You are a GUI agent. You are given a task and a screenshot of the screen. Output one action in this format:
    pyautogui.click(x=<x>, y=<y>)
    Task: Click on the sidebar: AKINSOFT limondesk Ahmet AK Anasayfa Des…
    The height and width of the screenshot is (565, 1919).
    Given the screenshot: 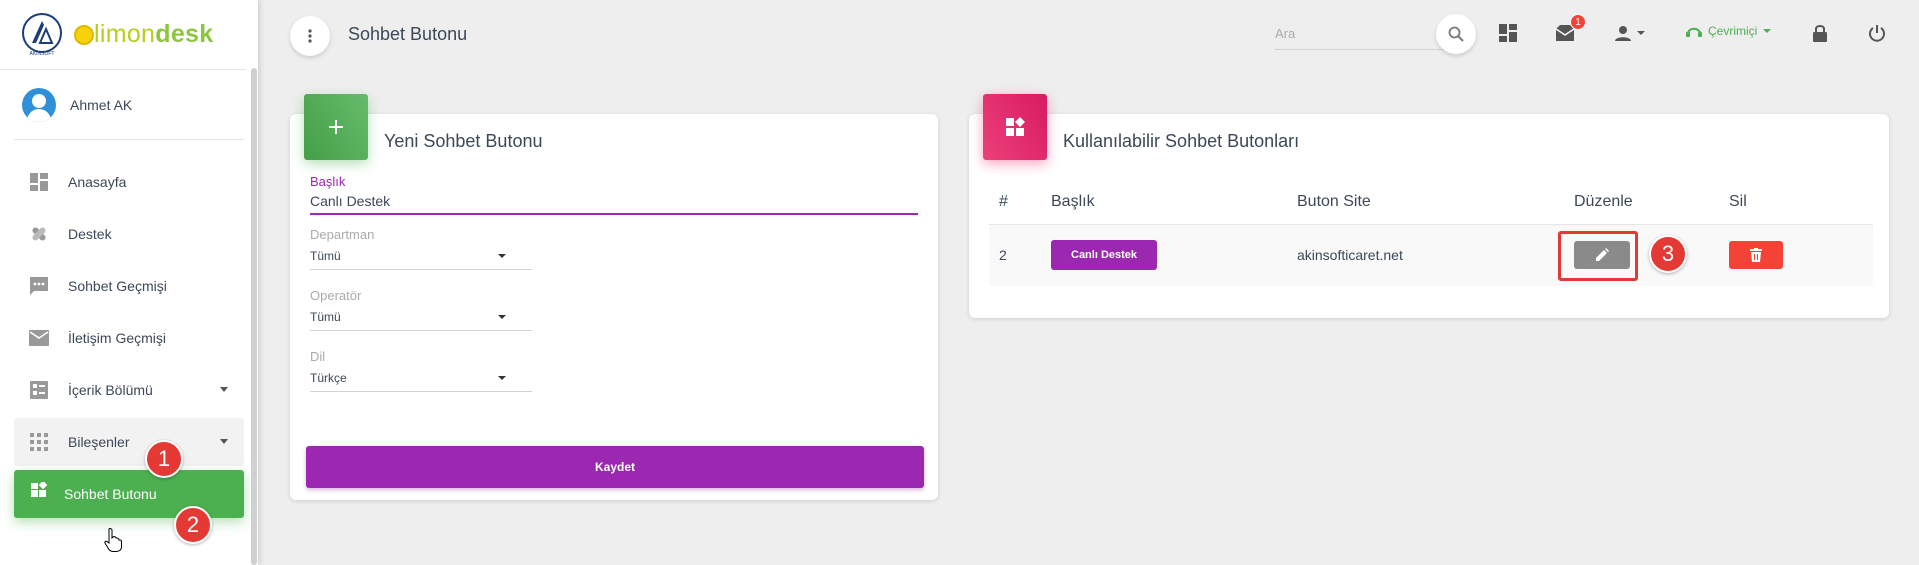 What is the action you would take?
    pyautogui.click(x=129, y=282)
    